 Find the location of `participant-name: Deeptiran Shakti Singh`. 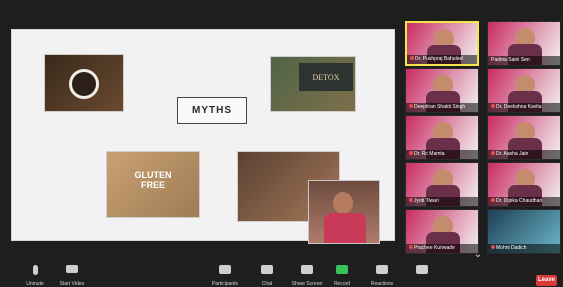

participant-name: Deeptiran Shakti Singh is located at coordinates (440, 107).